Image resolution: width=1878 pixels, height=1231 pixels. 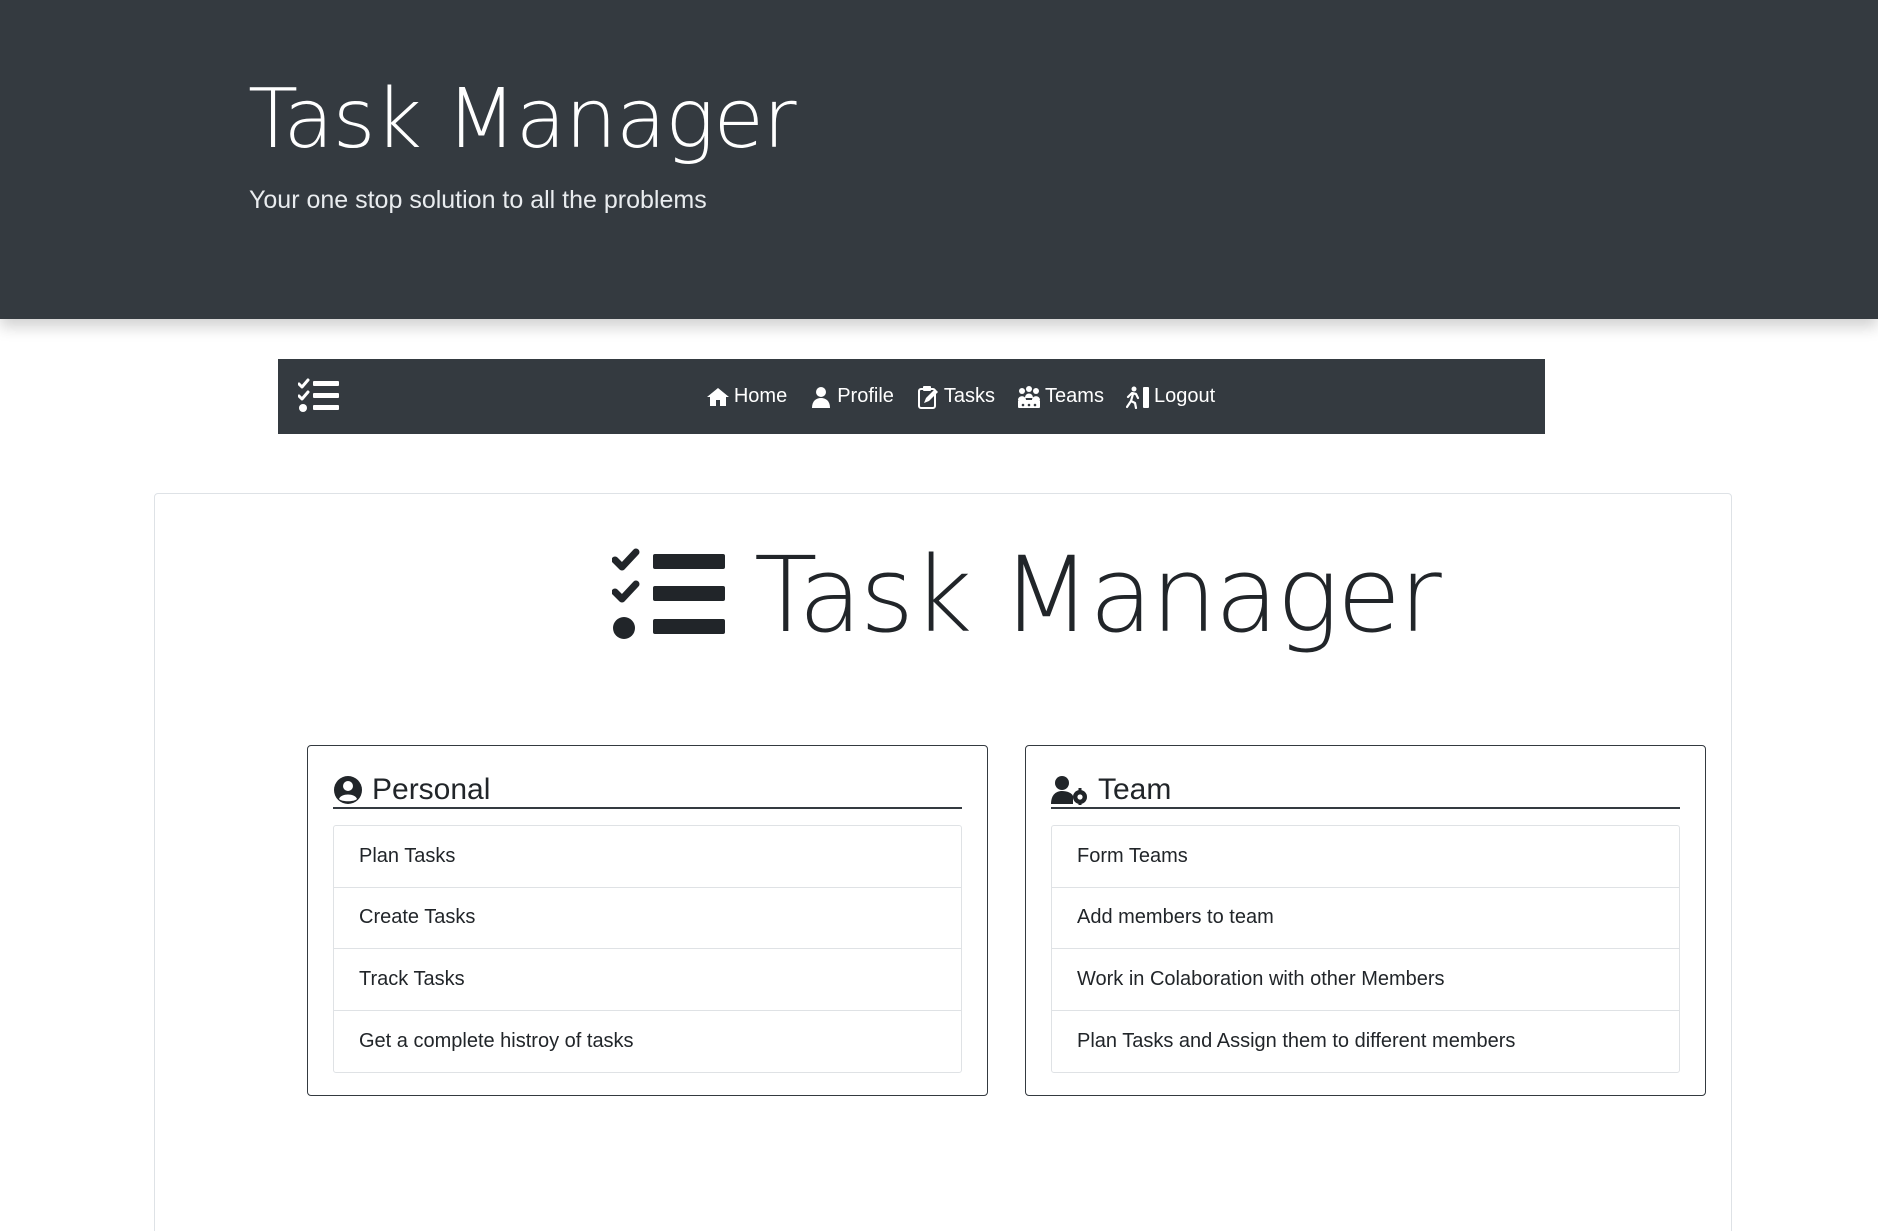 I want to click on hero-title: Task Manager, so click(x=1098, y=595).